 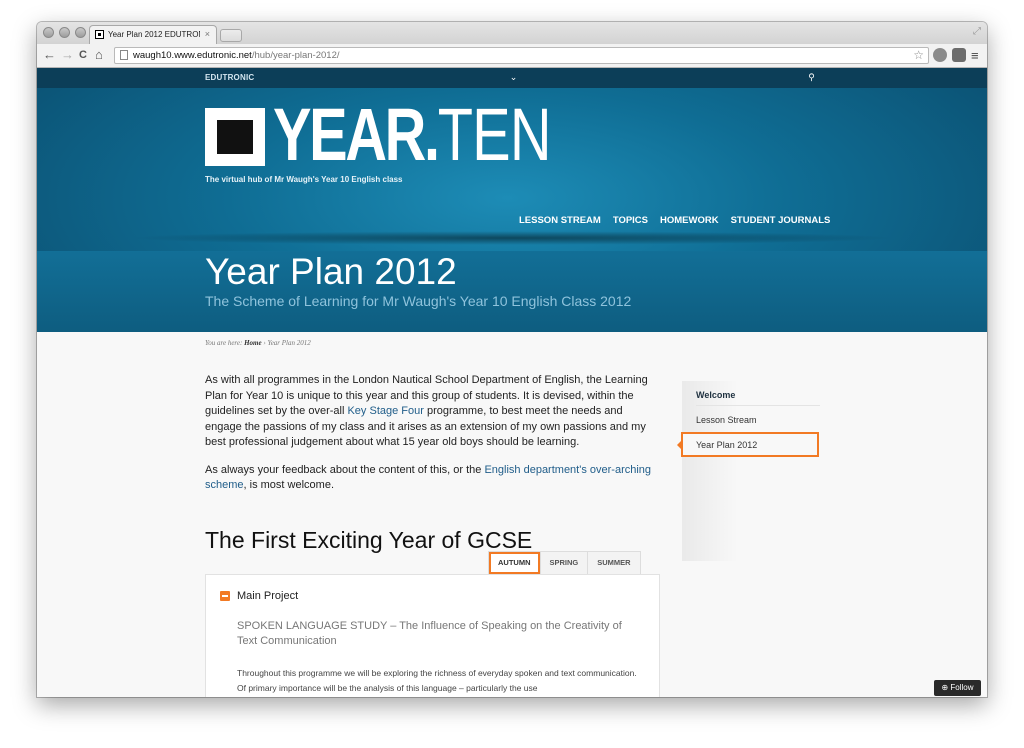 I want to click on tab-strip: Year Plan 2012 EDUTRONIC × ⤢, so click(x=512, y=33).